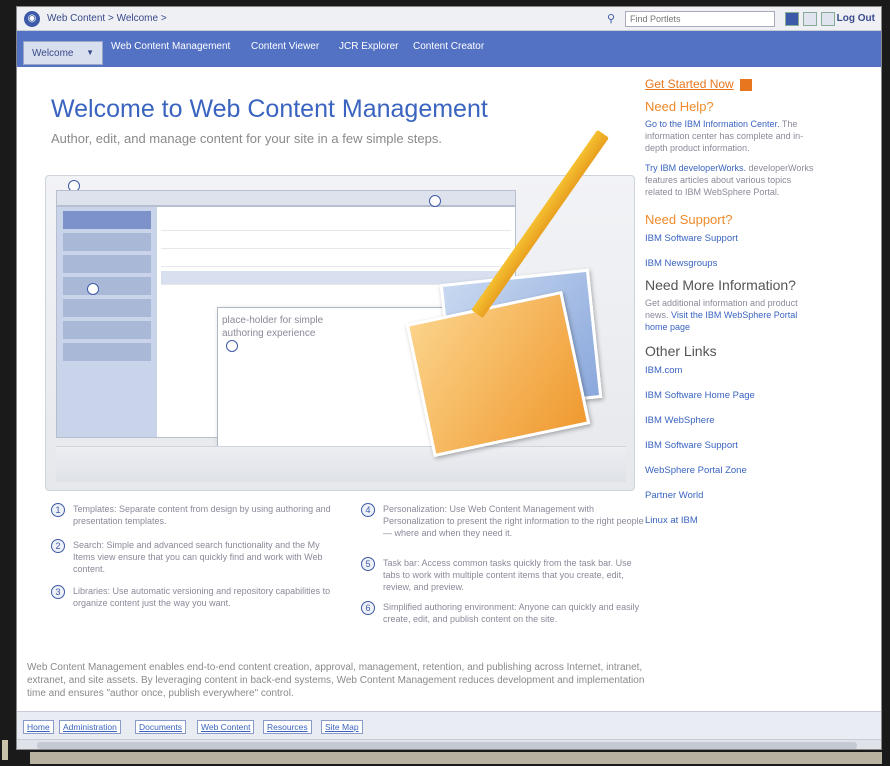 Image resolution: width=890 pixels, height=766 pixels. Describe the element at coordinates (732, 263) in the screenshot. I see `support-link: IBM Newsgroups` at that location.